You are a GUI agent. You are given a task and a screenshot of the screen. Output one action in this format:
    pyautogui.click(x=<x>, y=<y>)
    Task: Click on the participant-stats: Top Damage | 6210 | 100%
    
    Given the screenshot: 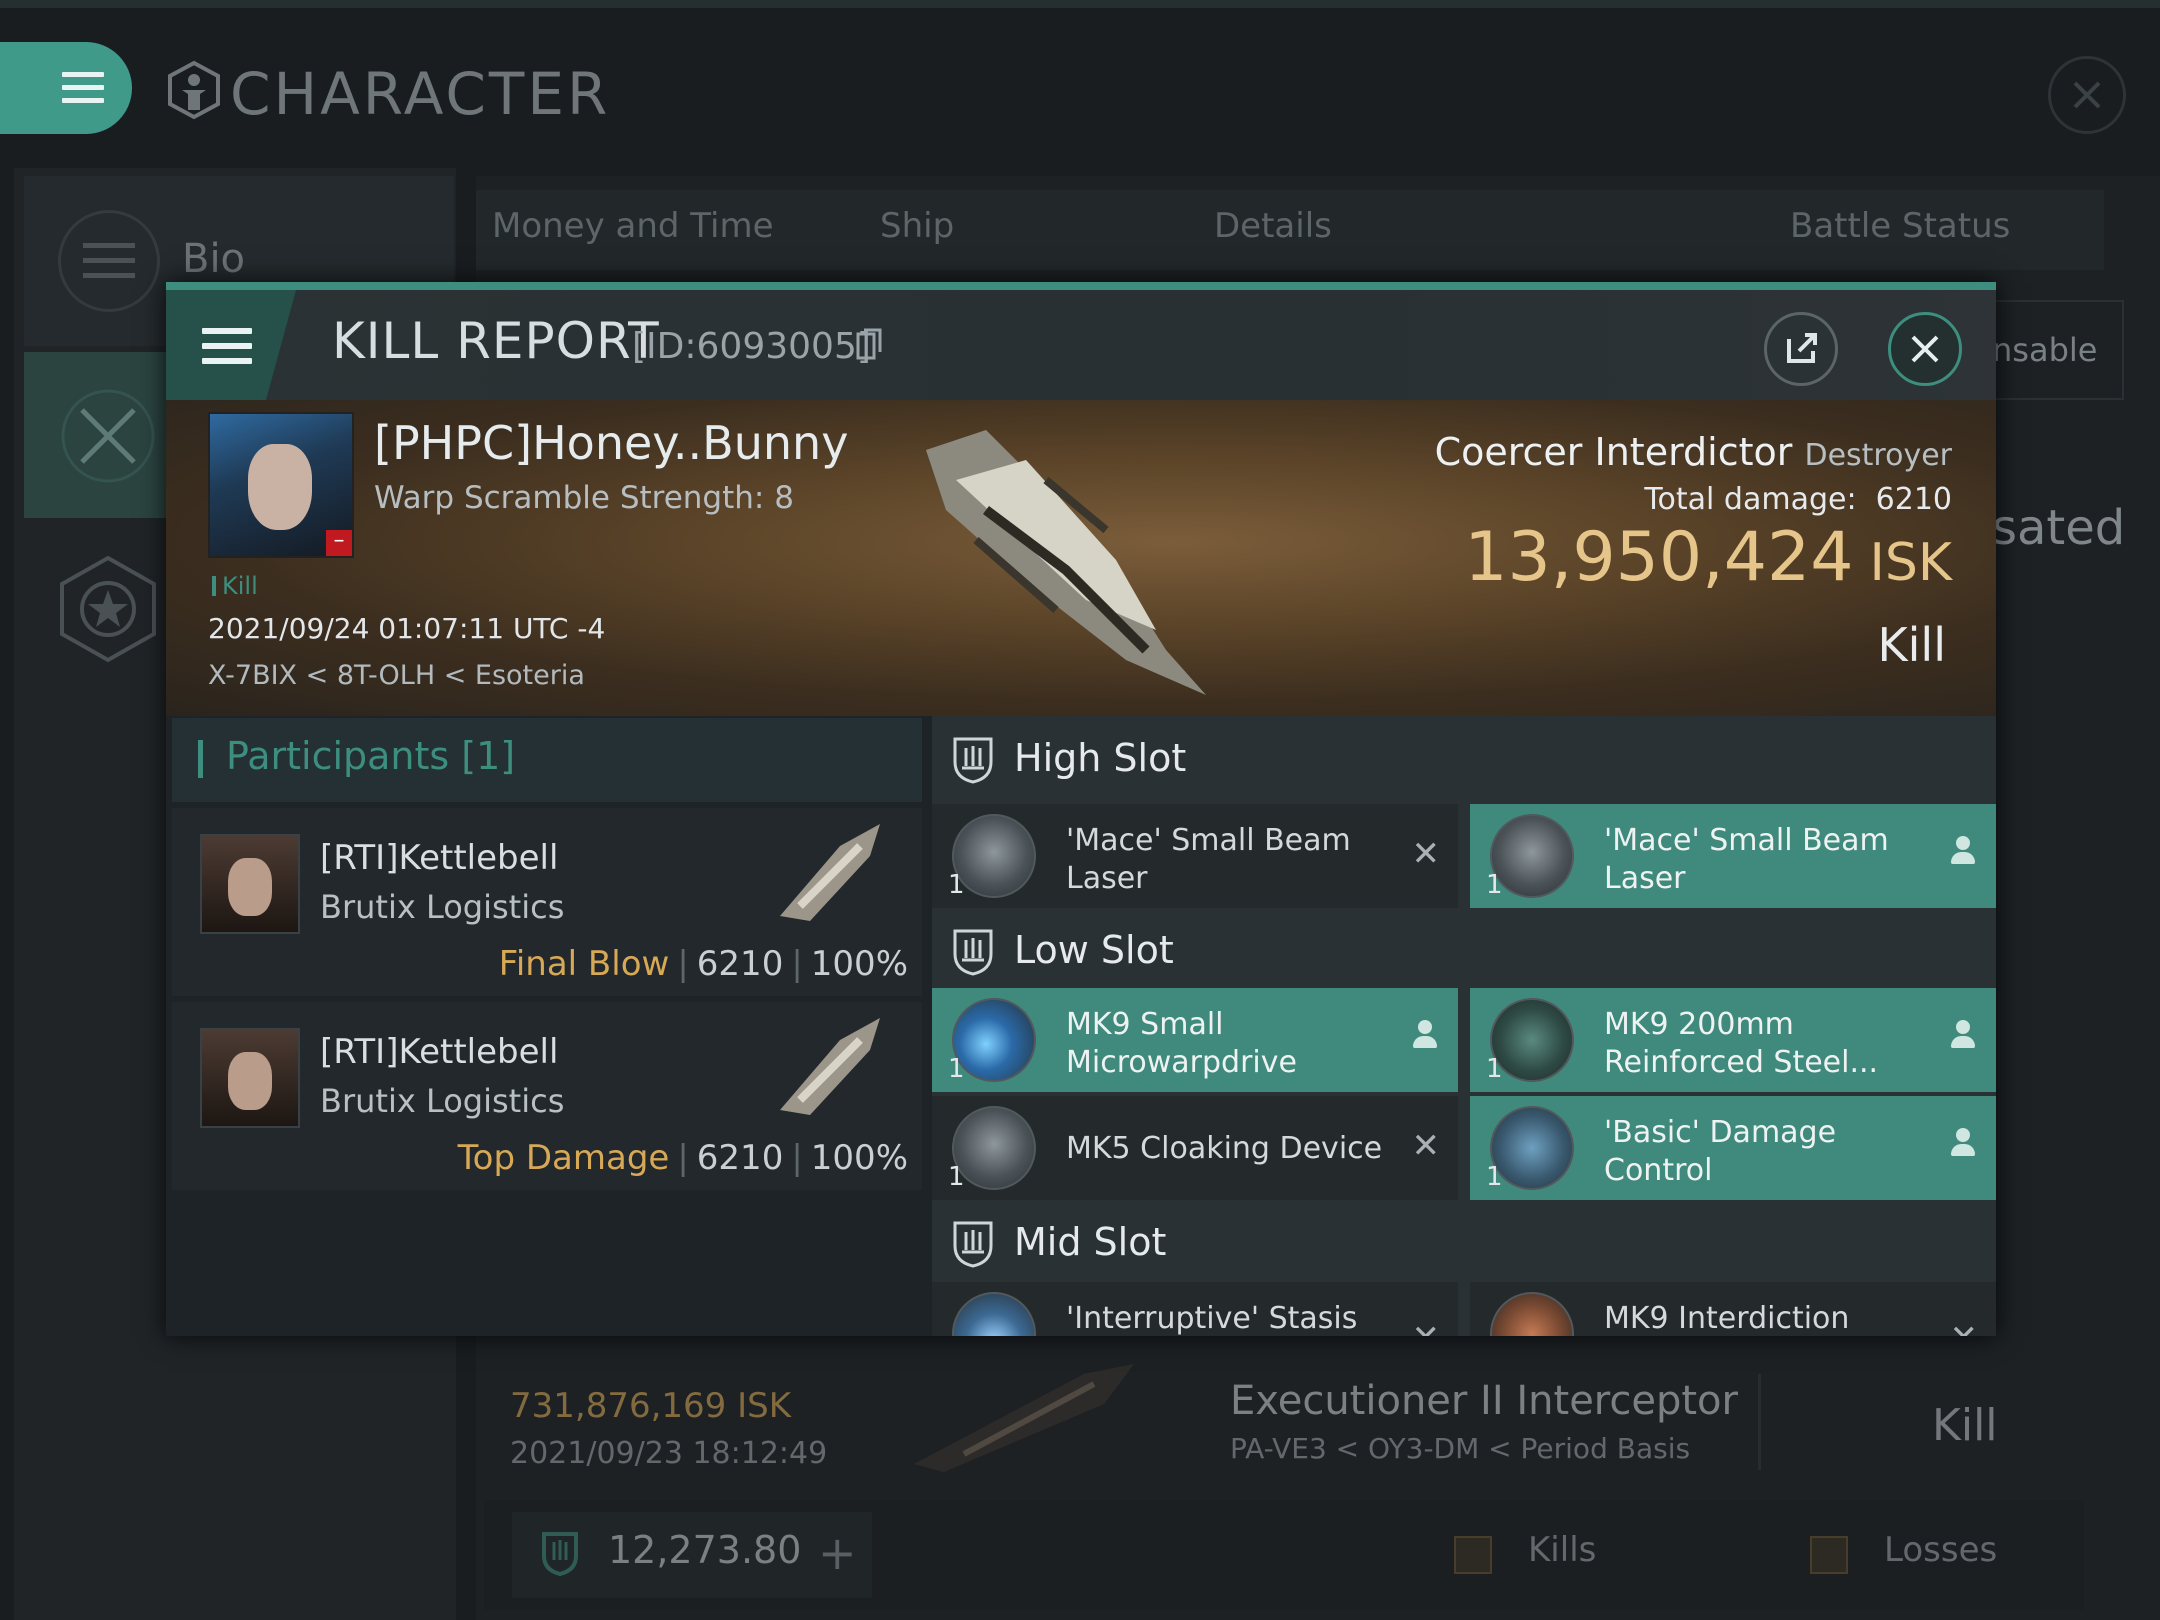 What is the action you would take?
    pyautogui.click(x=682, y=1158)
    